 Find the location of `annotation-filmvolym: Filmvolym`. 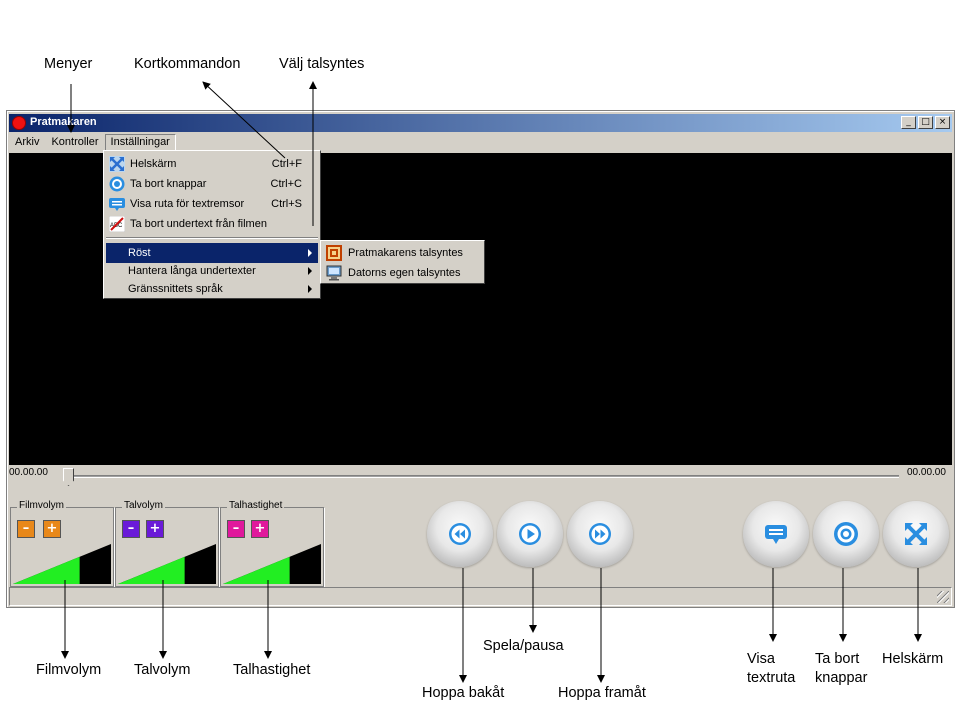

annotation-filmvolym: Filmvolym is located at coordinates (69, 670).